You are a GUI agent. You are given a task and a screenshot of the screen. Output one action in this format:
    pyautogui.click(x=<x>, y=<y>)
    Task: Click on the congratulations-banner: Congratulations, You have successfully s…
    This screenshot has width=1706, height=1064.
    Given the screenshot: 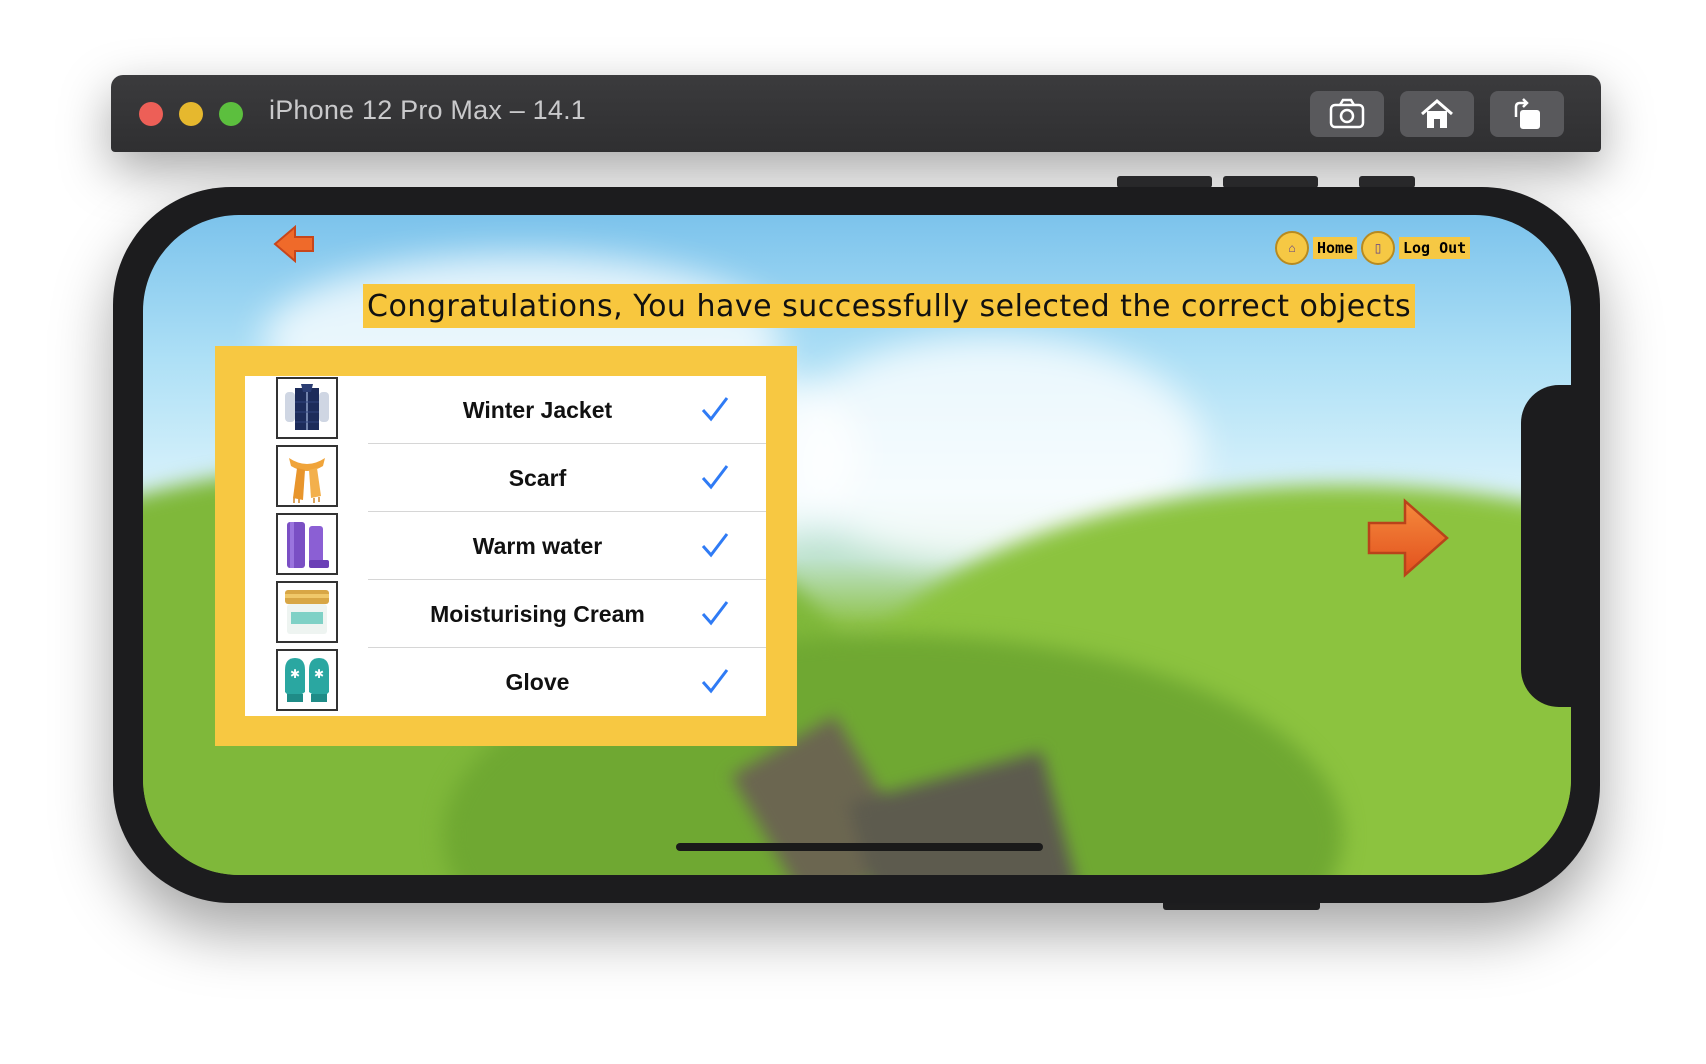 What is the action you would take?
    pyautogui.click(x=889, y=306)
    